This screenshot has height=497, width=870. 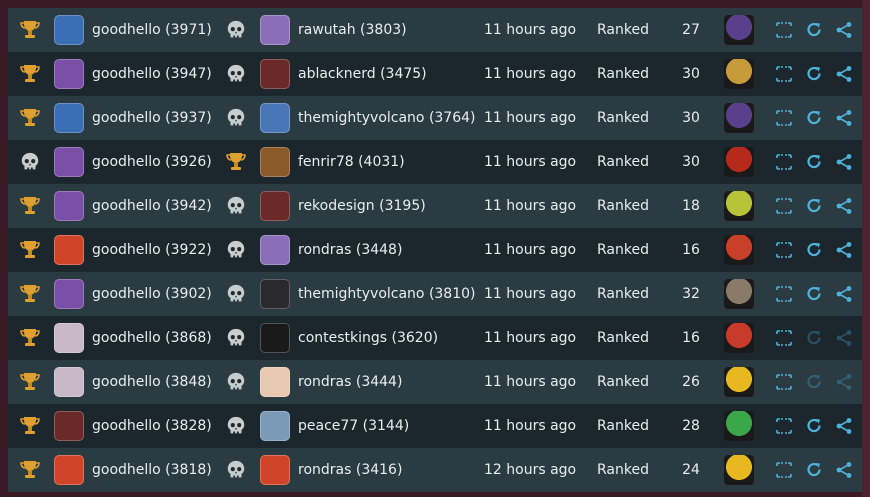 I want to click on opponent-name: contestkings (3620), so click(x=390, y=338).